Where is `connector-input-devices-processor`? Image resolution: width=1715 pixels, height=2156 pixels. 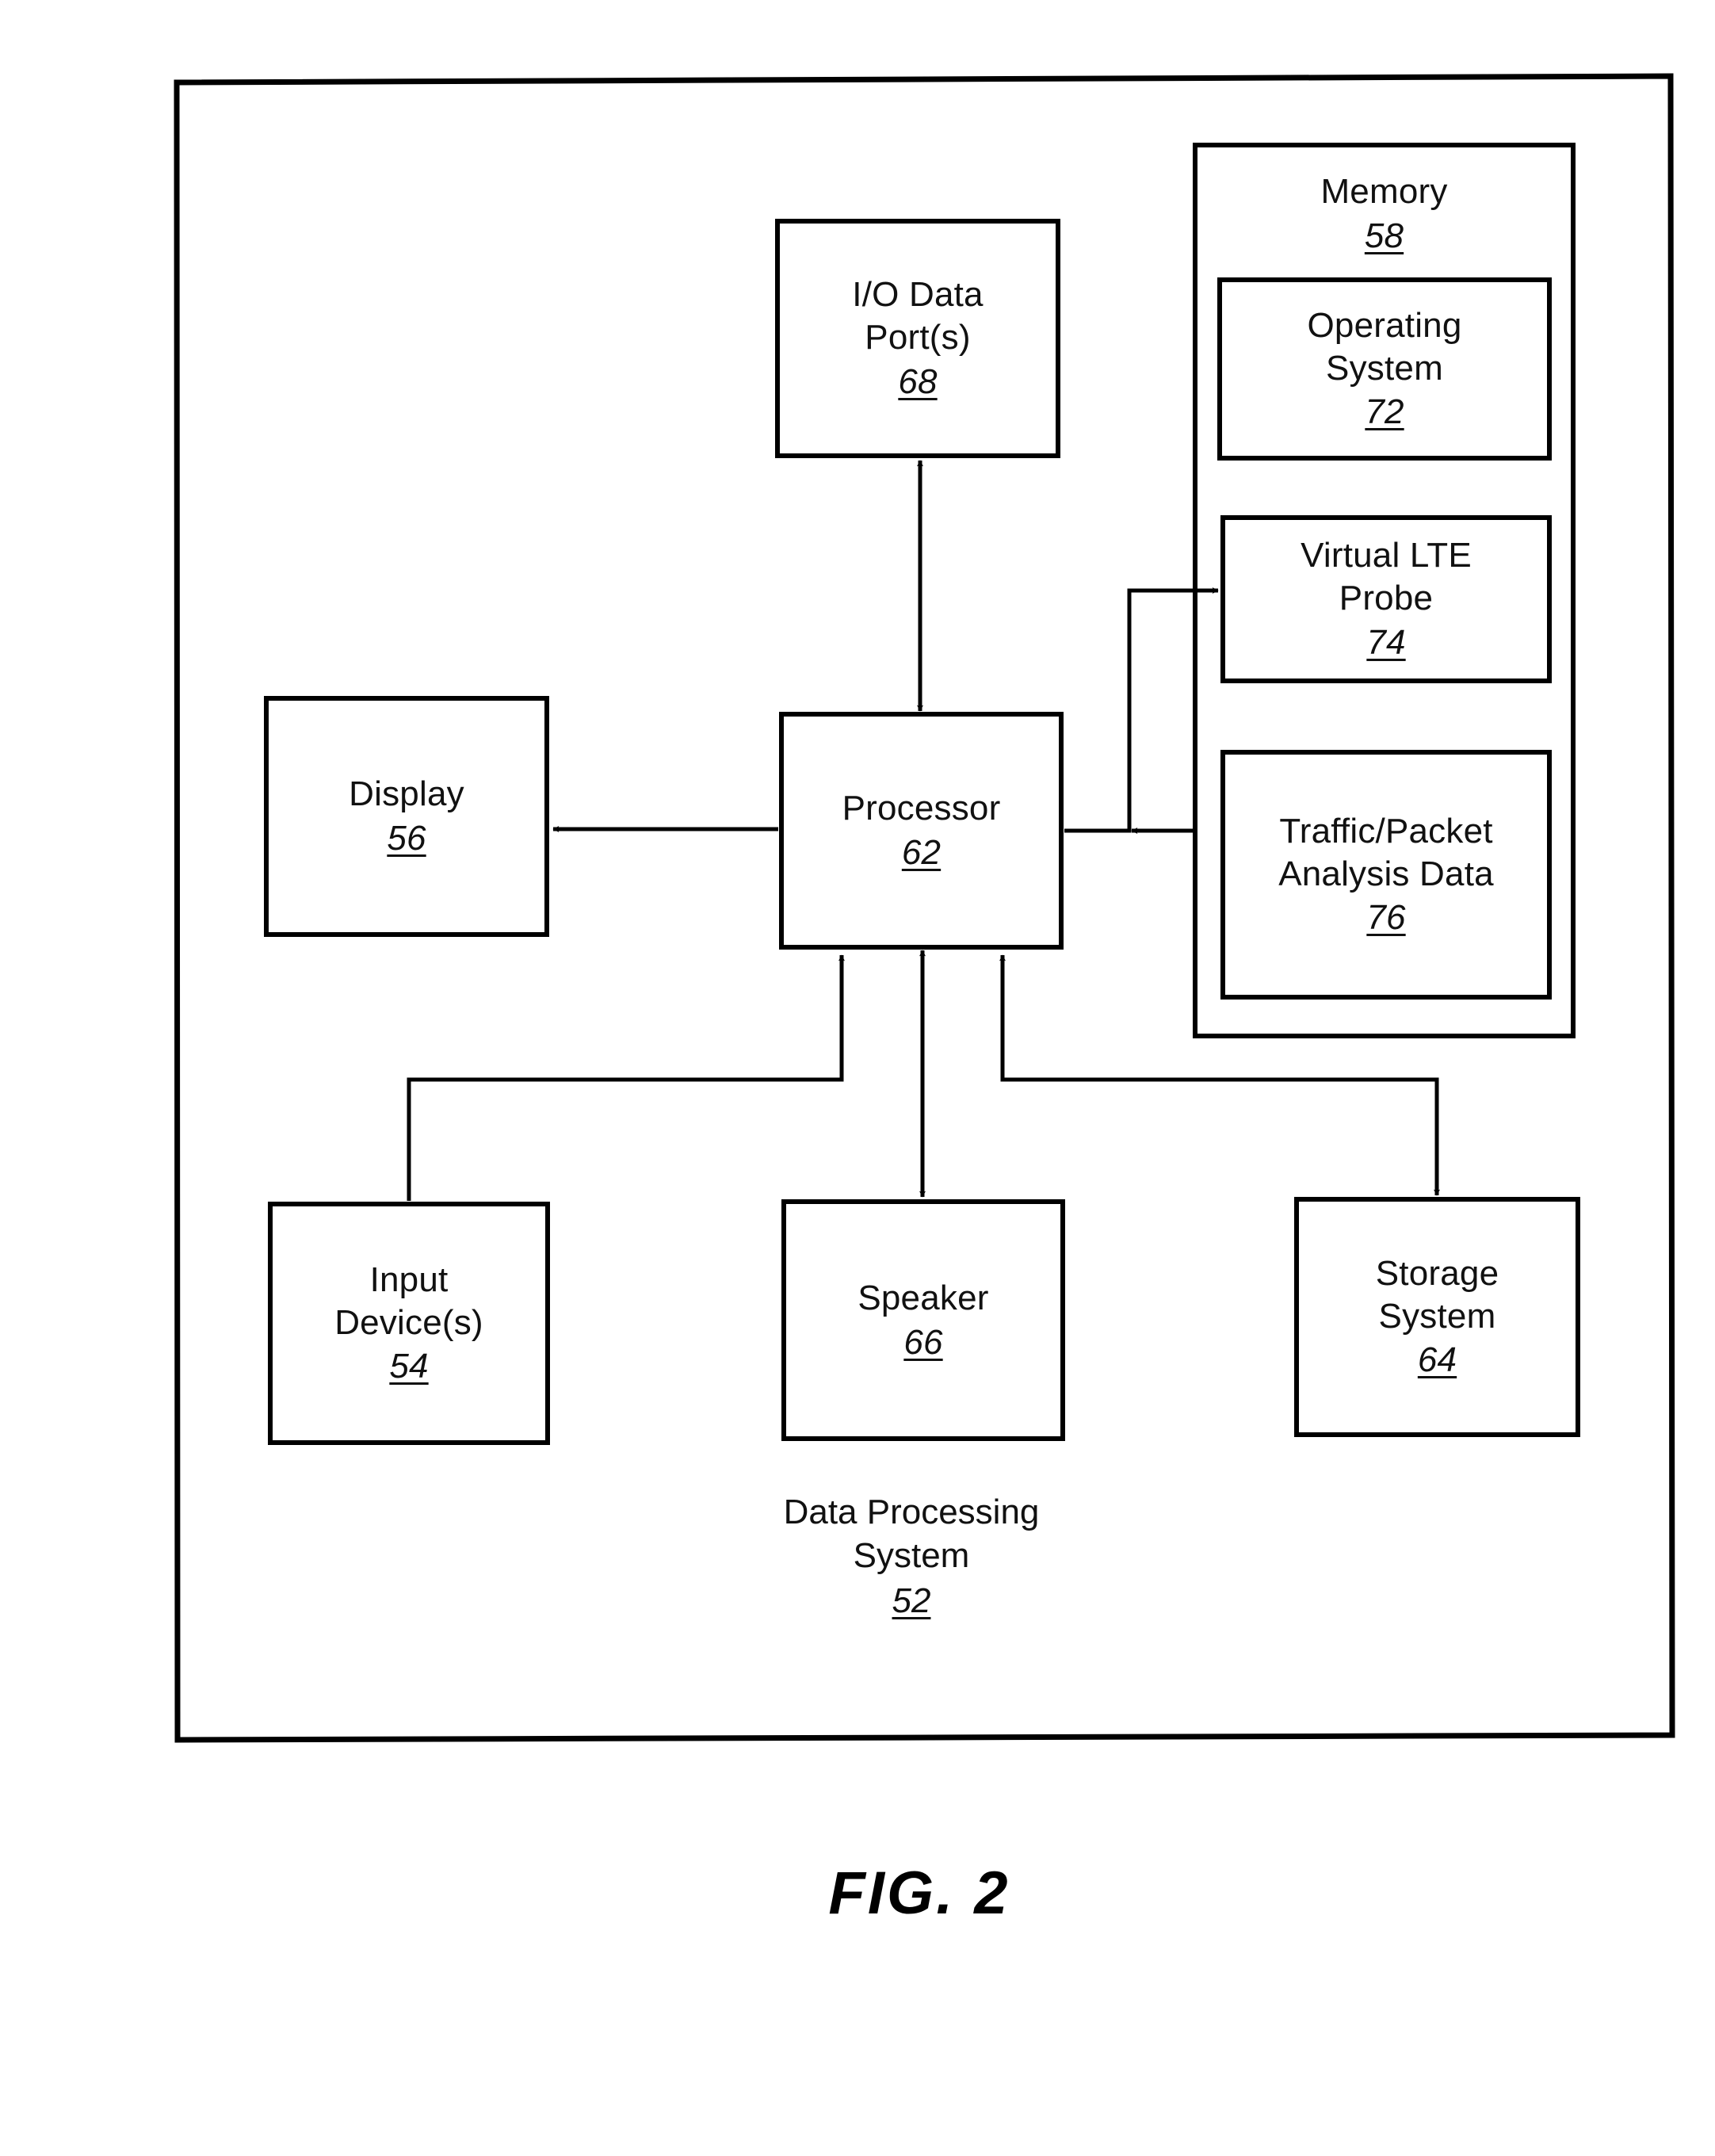 connector-input-devices-processor is located at coordinates (626, 1077).